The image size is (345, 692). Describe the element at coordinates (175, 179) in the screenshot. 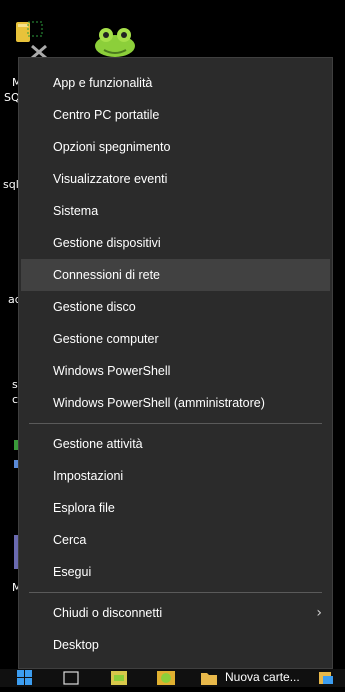

I see `menu-item-visualizzatore-eventi: Visualizzatore eventi` at that location.